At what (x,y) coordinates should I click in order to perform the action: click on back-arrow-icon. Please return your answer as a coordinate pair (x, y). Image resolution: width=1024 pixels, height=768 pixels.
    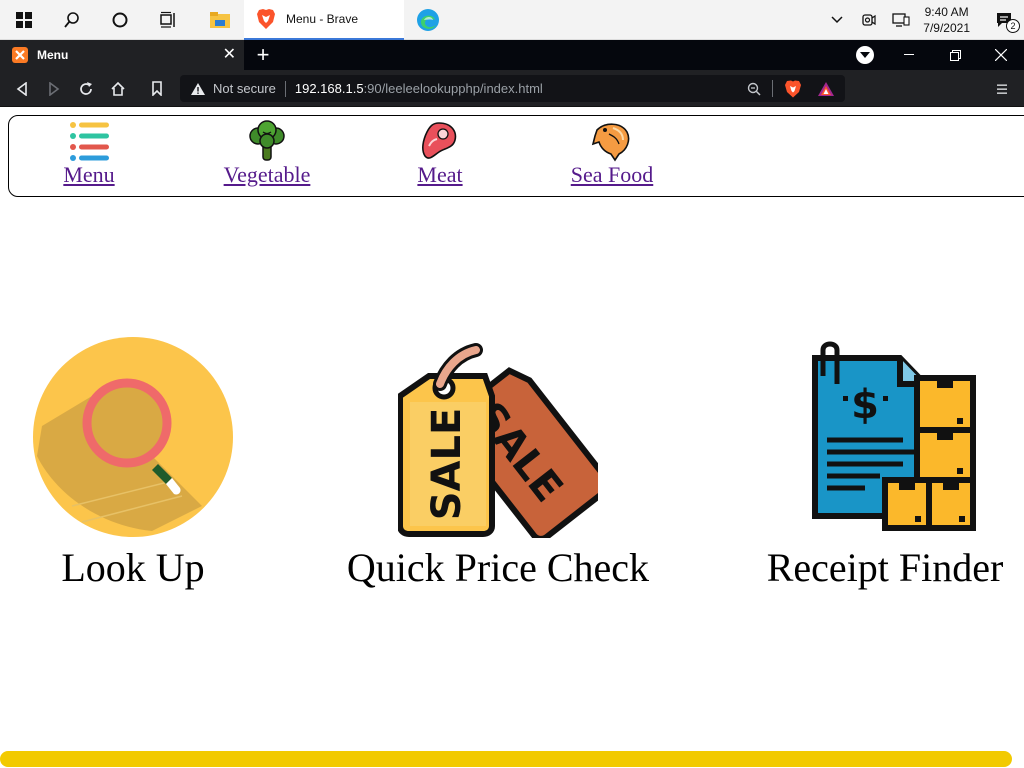
    Looking at the image, I should click on (21, 88).